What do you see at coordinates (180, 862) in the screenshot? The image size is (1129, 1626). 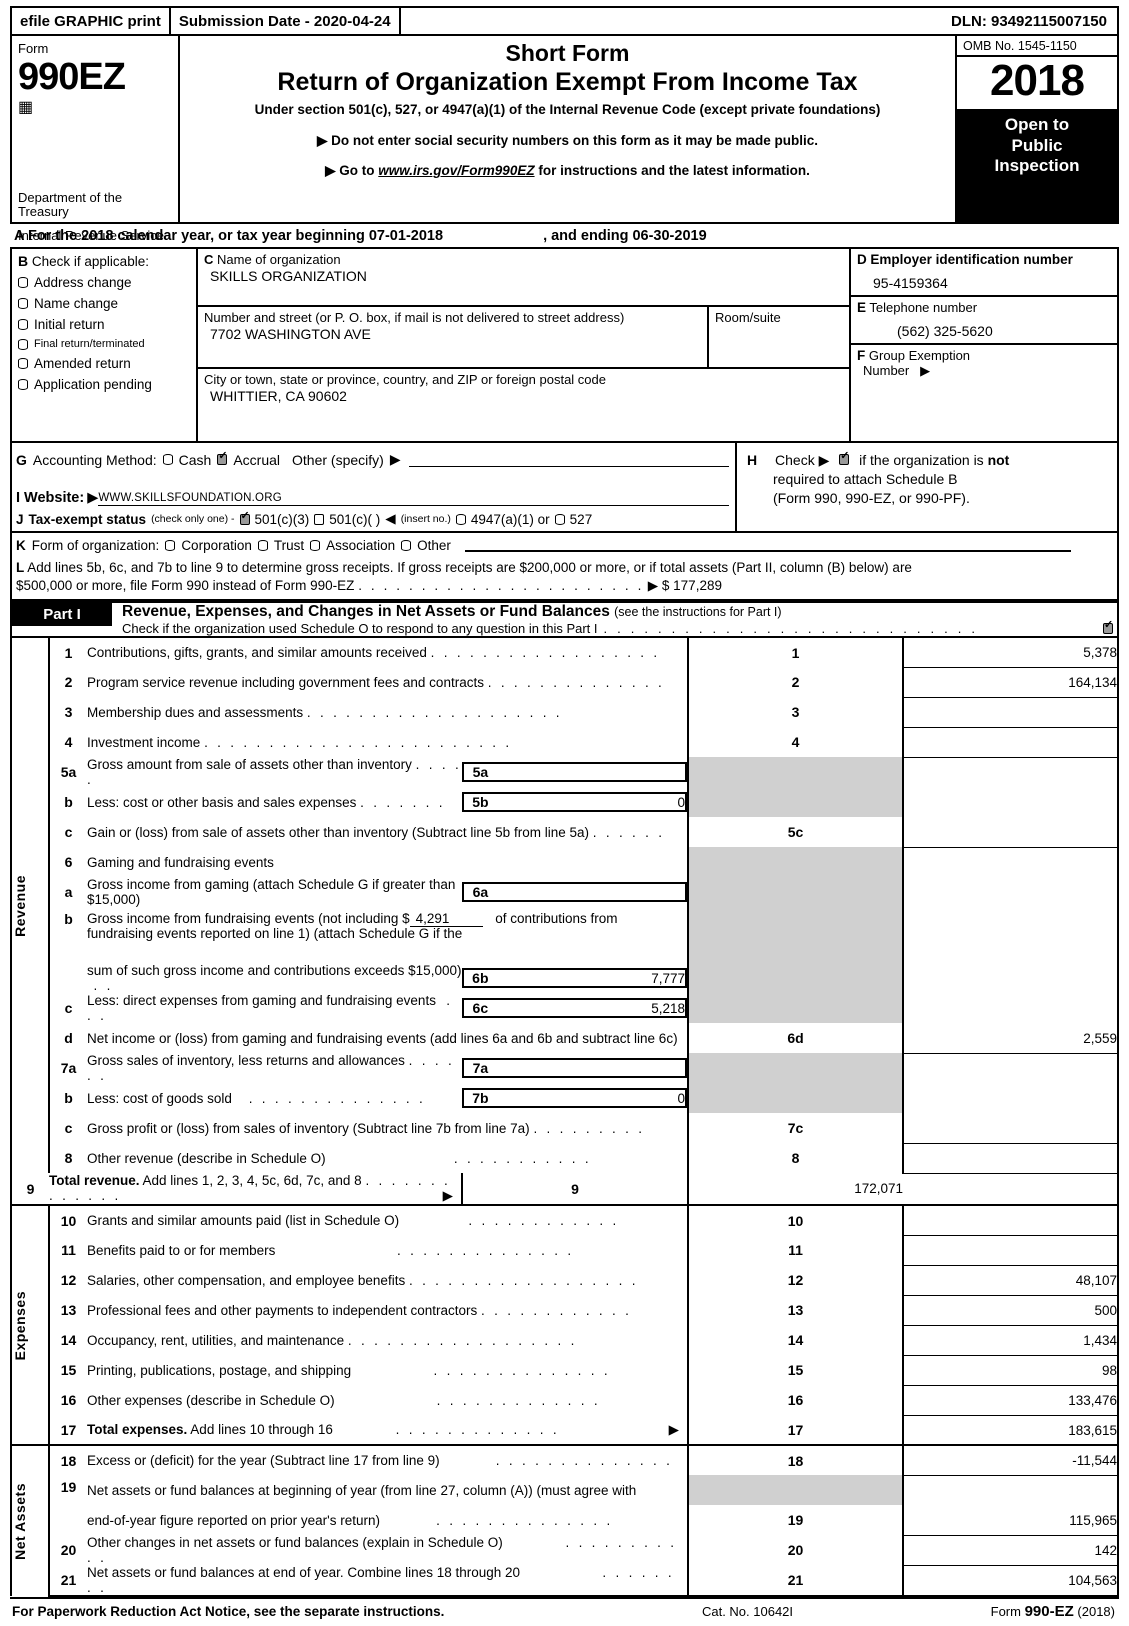 I see `line-description: Gaming and fundraising events` at bounding box center [180, 862].